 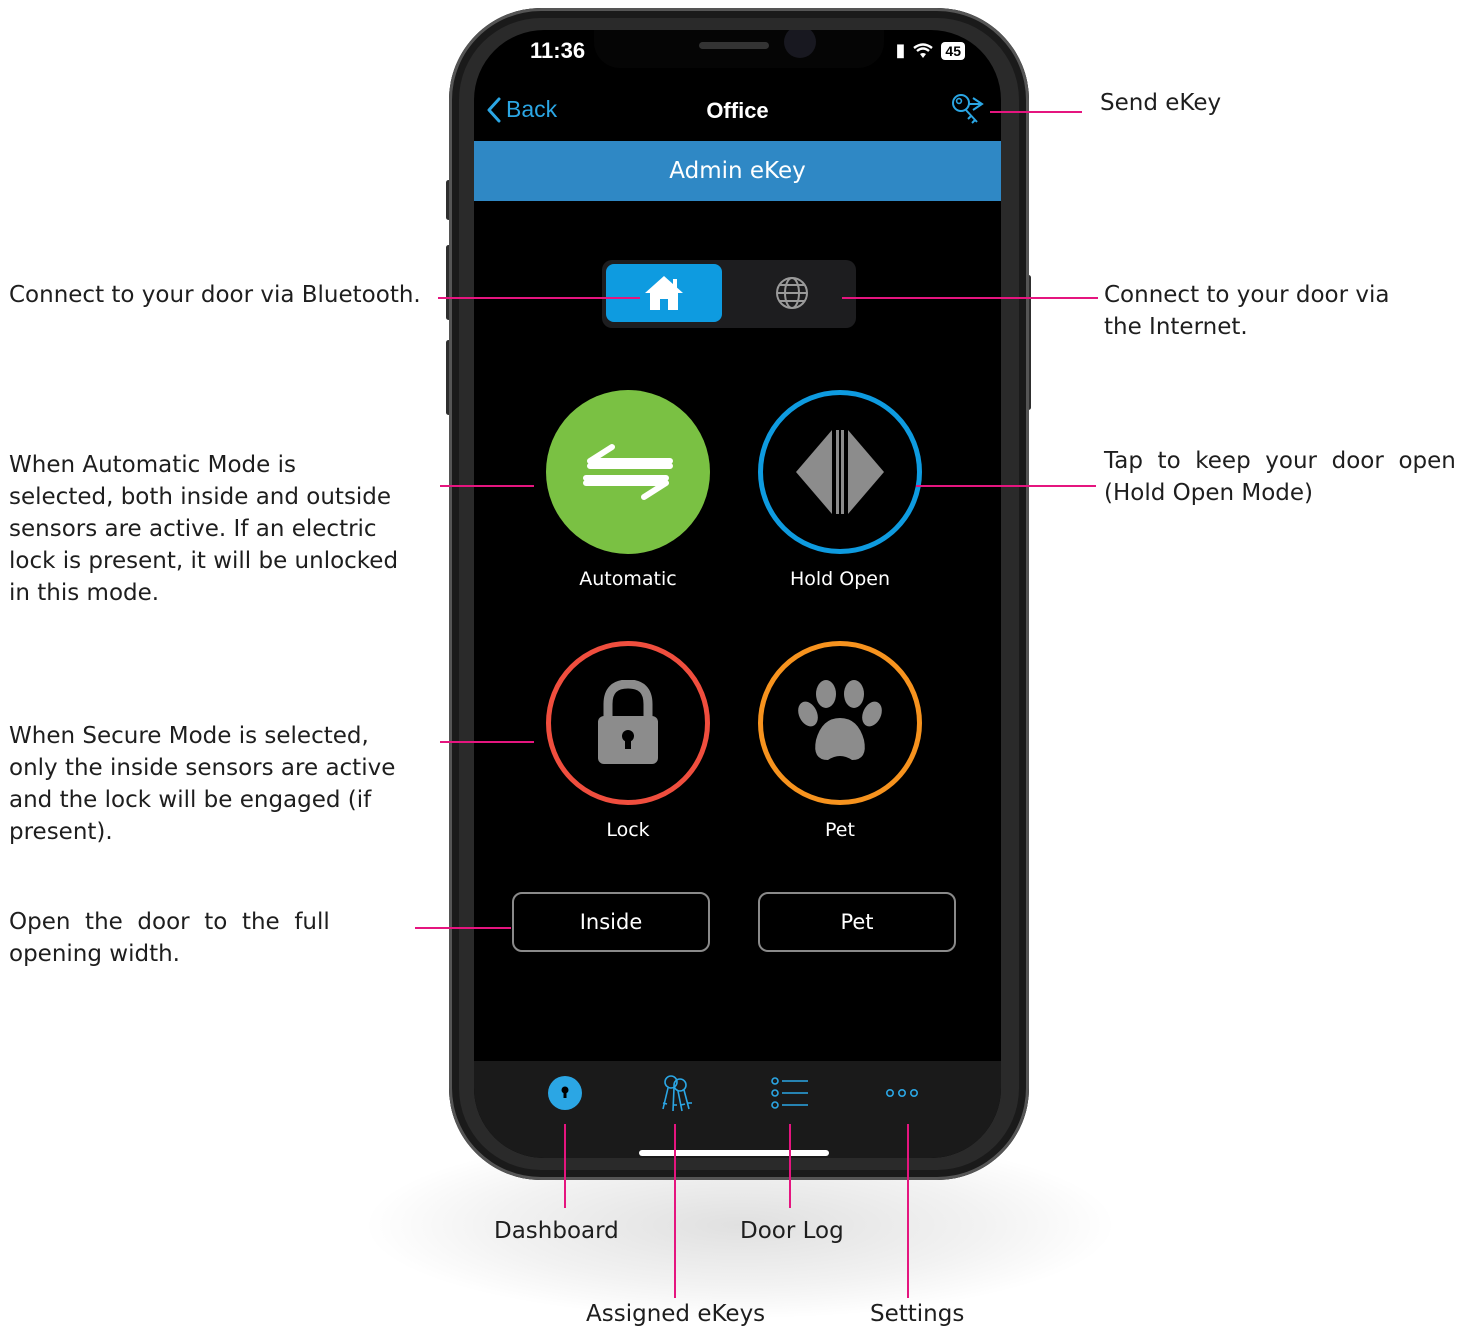 I want to click on lock-mode-label: Lock, so click(x=628, y=830).